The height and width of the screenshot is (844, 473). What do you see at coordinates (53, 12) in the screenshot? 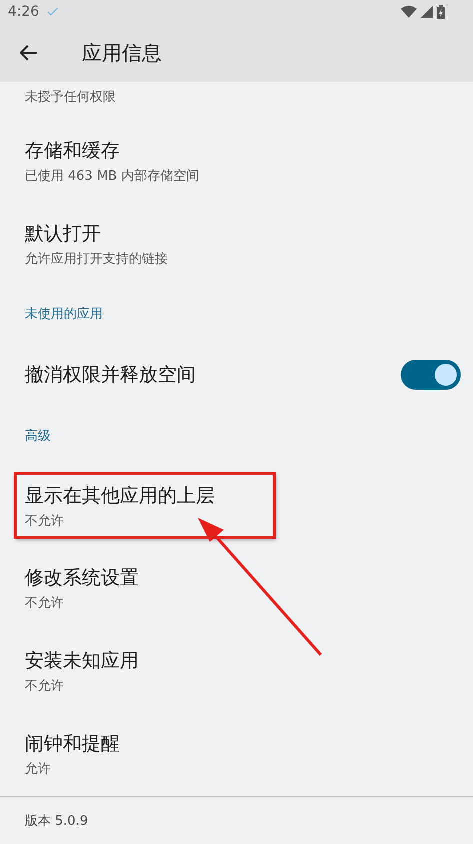
I see `check-icon` at bounding box center [53, 12].